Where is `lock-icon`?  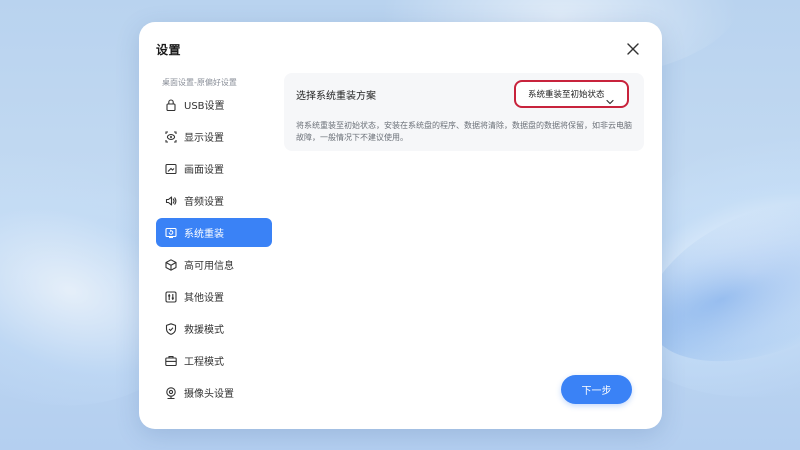 lock-icon is located at coordinates (171, 105).